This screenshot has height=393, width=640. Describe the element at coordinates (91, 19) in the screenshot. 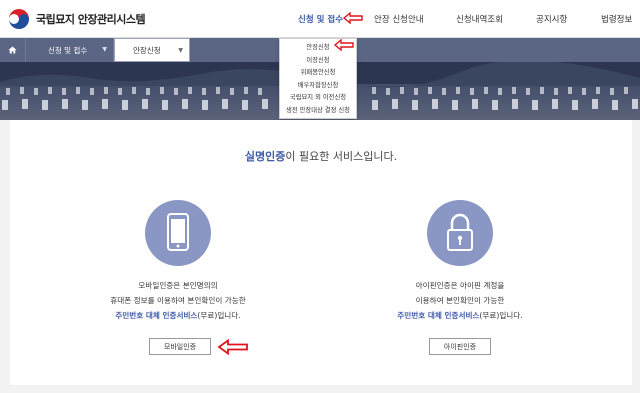

I see `site-title: 국립묘지 안장관리시스템` at that location.